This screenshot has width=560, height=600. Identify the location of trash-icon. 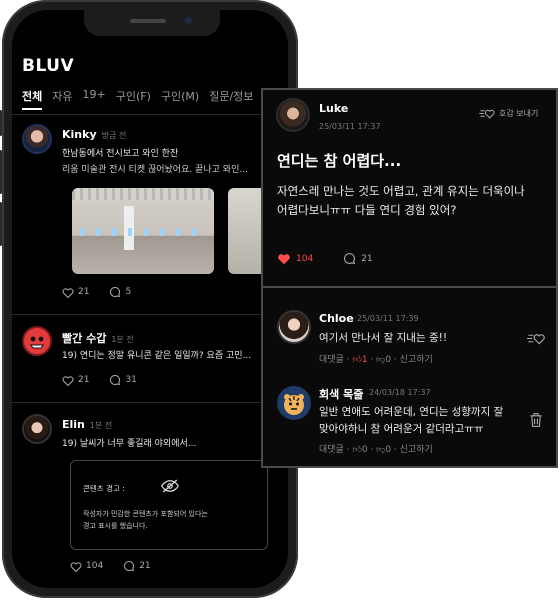
(536, 420).